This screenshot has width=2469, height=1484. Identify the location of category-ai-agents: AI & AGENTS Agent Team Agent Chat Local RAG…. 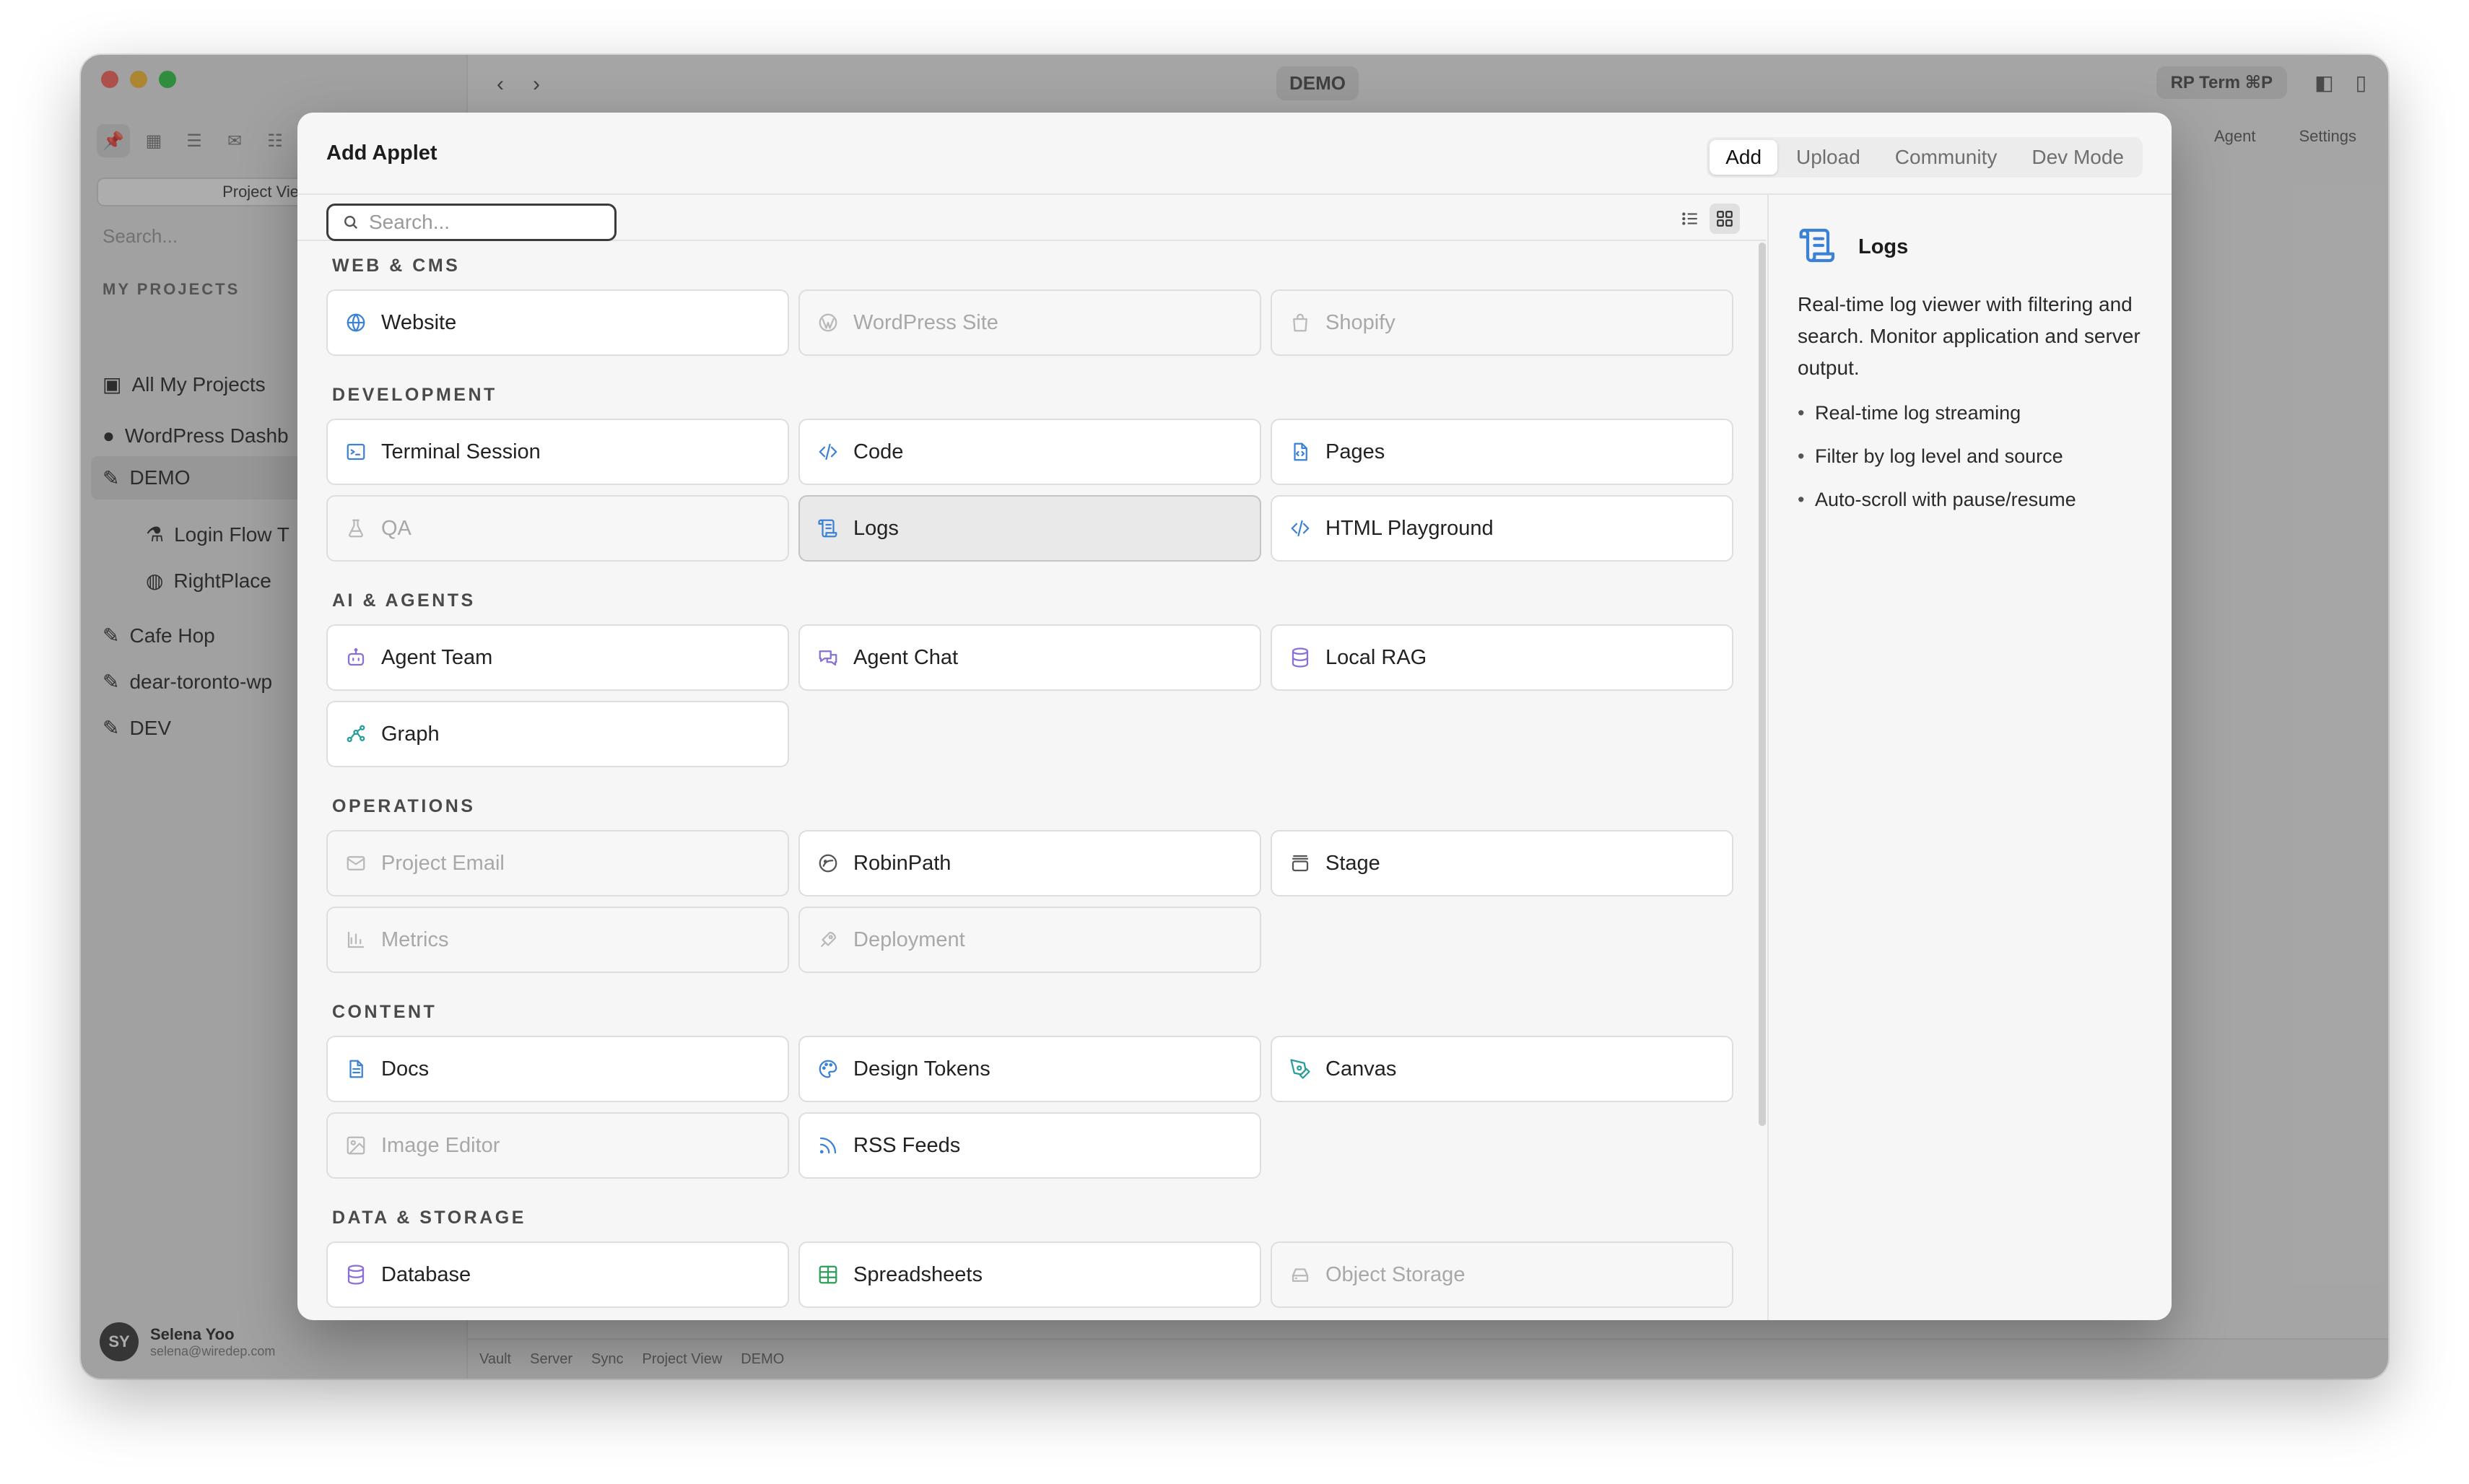
(1034, 672).